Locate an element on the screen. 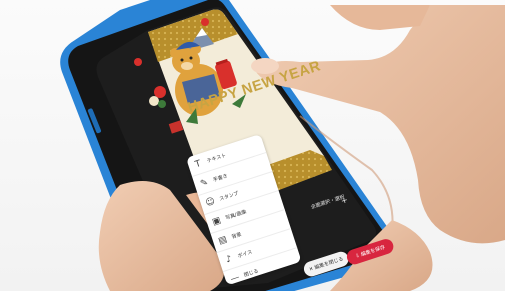 This screenshot has height=291, width=505. menu-item-label: 背景 is located at coordinates (236, 236).